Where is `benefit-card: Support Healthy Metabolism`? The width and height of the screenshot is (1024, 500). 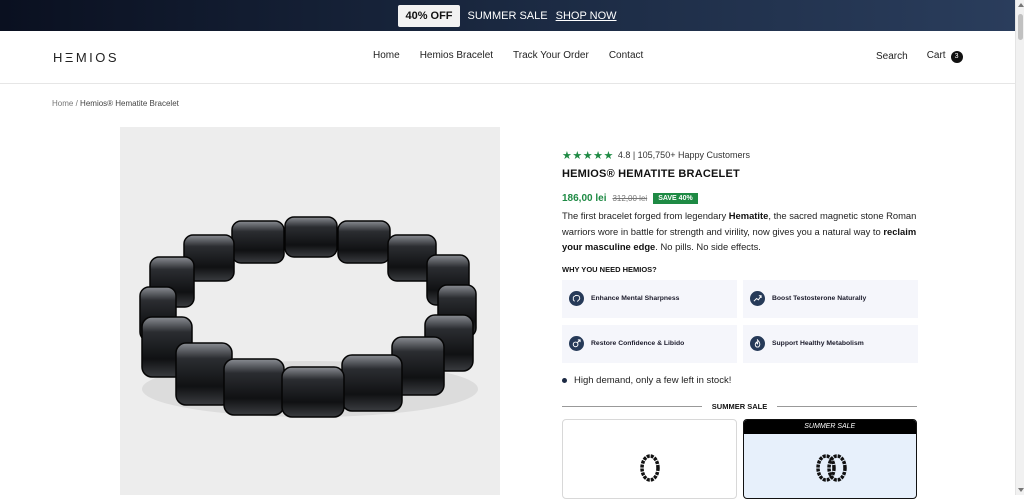 benefit-card: Support Healthy Metabolism is located at coordinates (830, 343).